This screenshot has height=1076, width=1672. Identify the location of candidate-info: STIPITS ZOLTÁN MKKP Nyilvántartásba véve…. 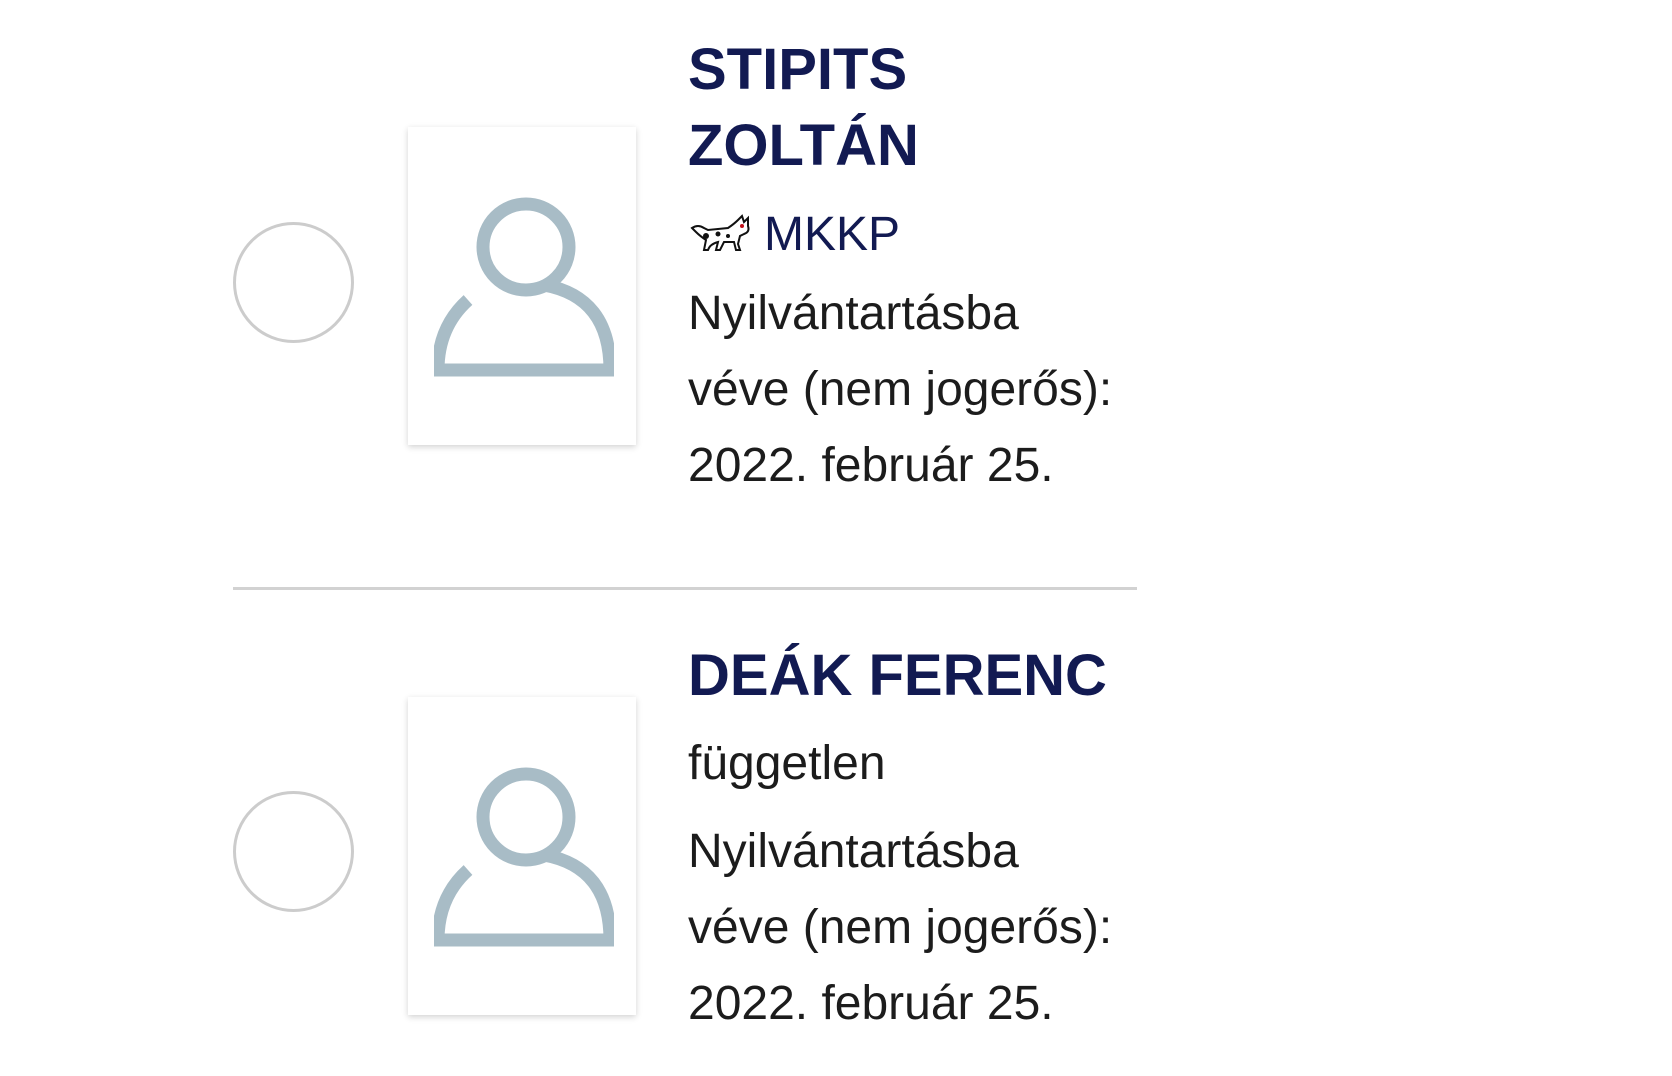
(918, 268).